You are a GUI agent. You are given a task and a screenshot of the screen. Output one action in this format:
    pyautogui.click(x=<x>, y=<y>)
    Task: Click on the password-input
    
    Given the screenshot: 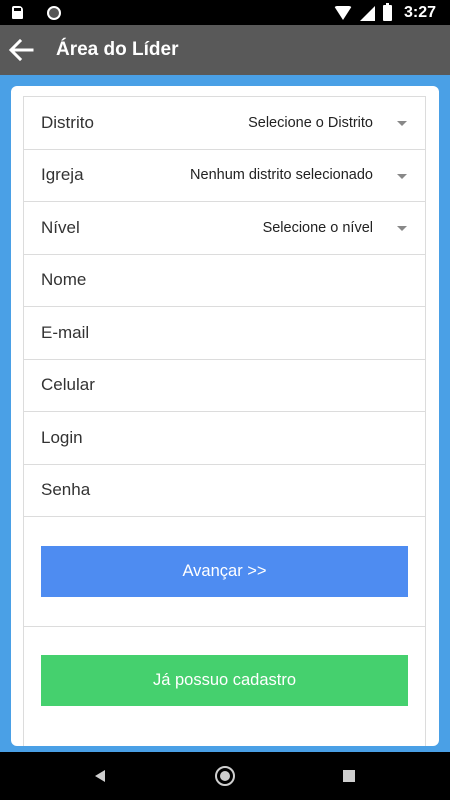 What is the action you would take?
    pyautogui.click(x=279, y=491)
    